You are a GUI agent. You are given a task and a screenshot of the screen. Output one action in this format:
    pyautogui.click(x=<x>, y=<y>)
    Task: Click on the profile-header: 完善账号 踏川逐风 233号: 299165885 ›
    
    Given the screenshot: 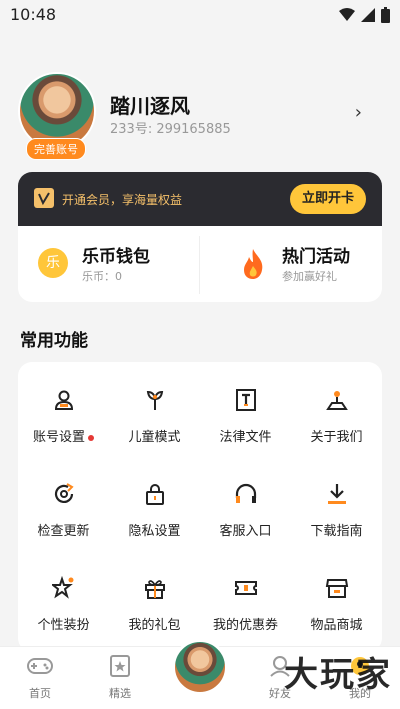 What is the action you would take?
    pyautogui.click(x=200, y=115)
    